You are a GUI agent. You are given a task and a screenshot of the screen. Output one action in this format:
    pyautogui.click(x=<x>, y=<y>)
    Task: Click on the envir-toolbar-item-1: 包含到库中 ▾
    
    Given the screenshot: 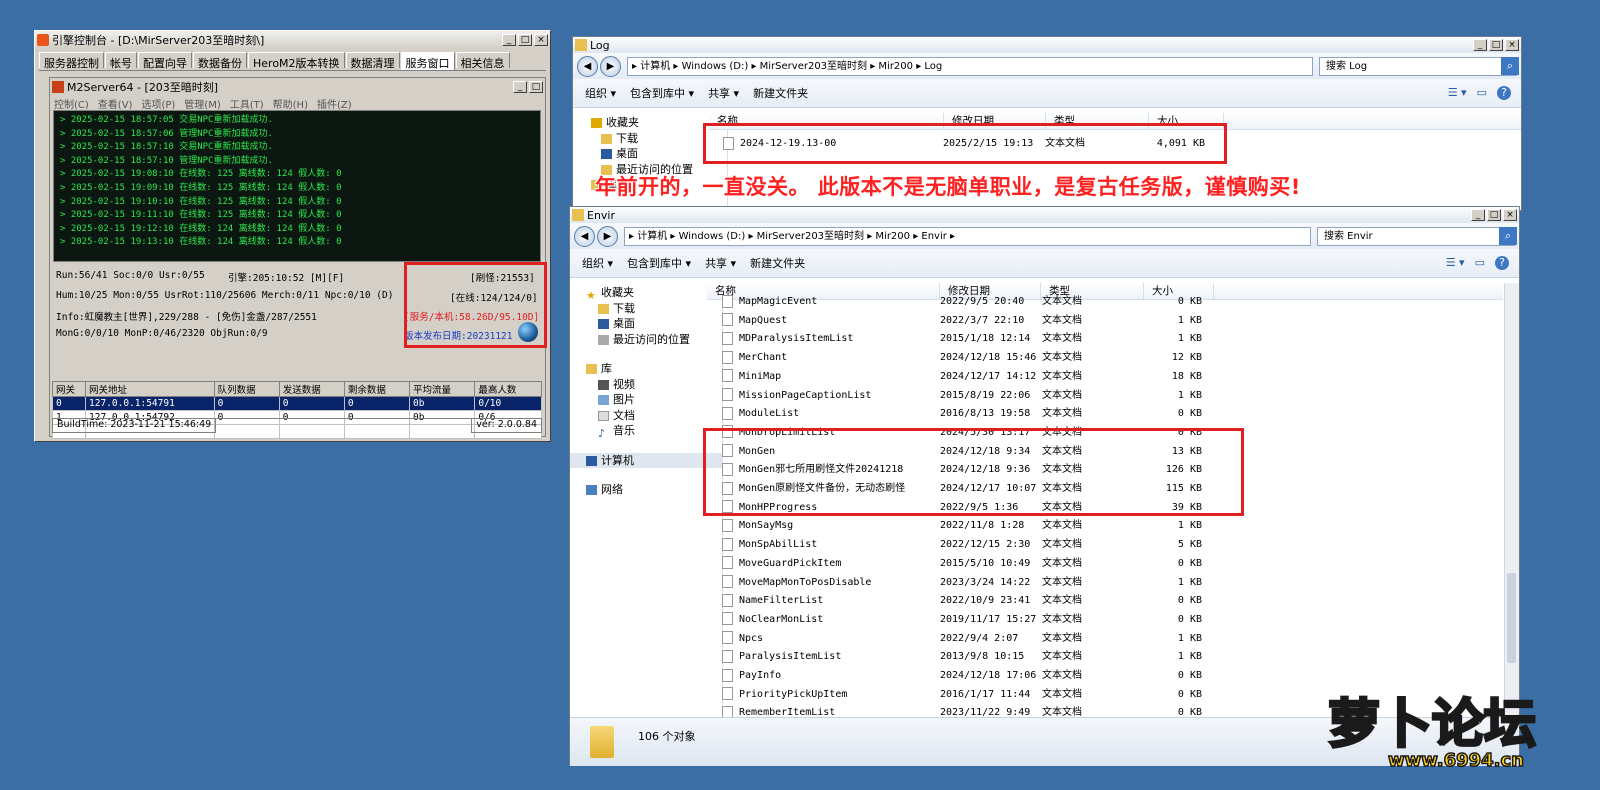 What is the action you would take?
    pyautogui.click(x=659, y=263)
    